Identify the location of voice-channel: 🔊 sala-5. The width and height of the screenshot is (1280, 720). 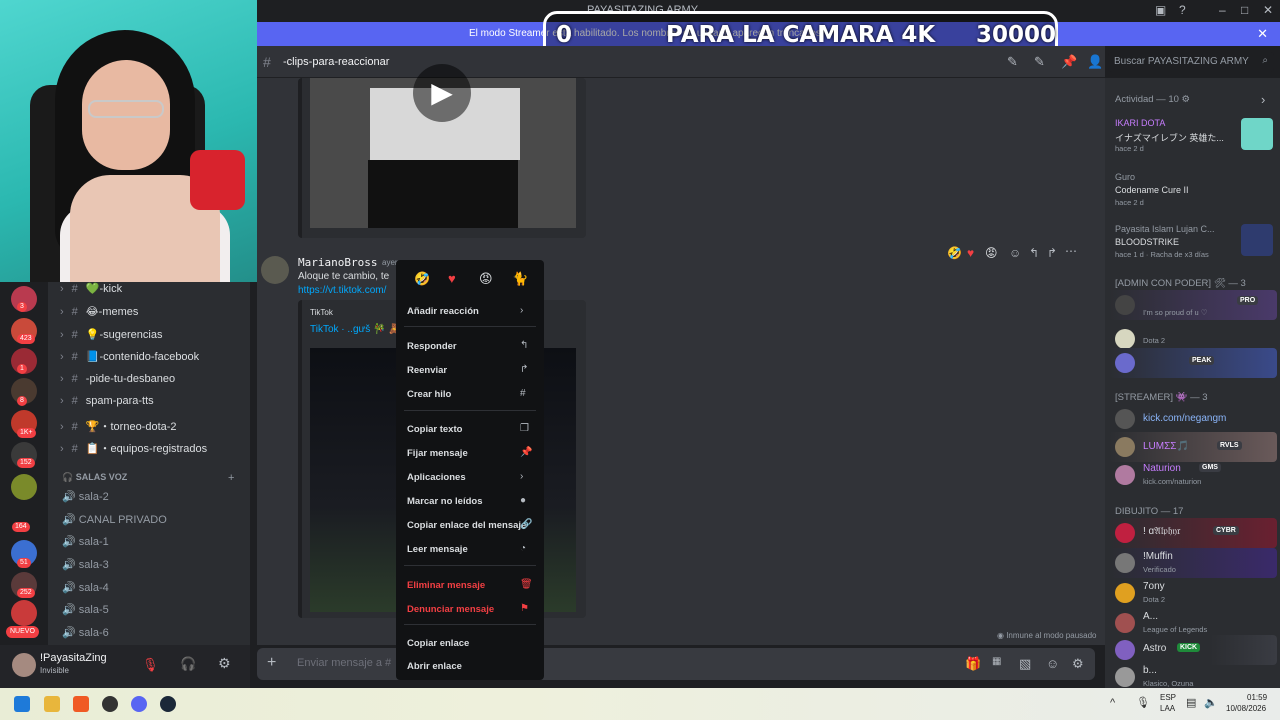
(85, 609).